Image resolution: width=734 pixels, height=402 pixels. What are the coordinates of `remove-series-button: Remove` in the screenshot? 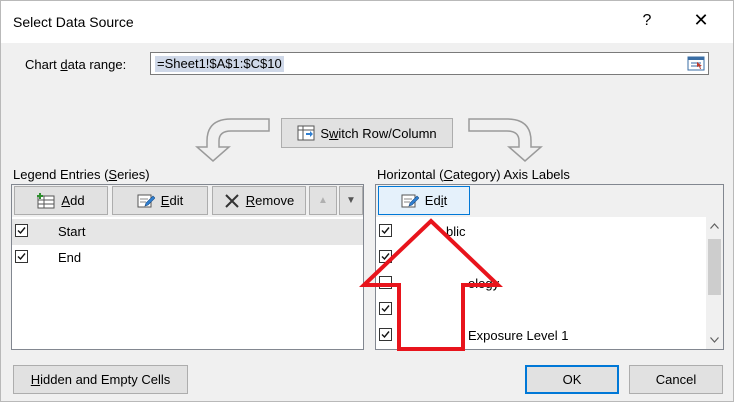 It's located at (259, 200).